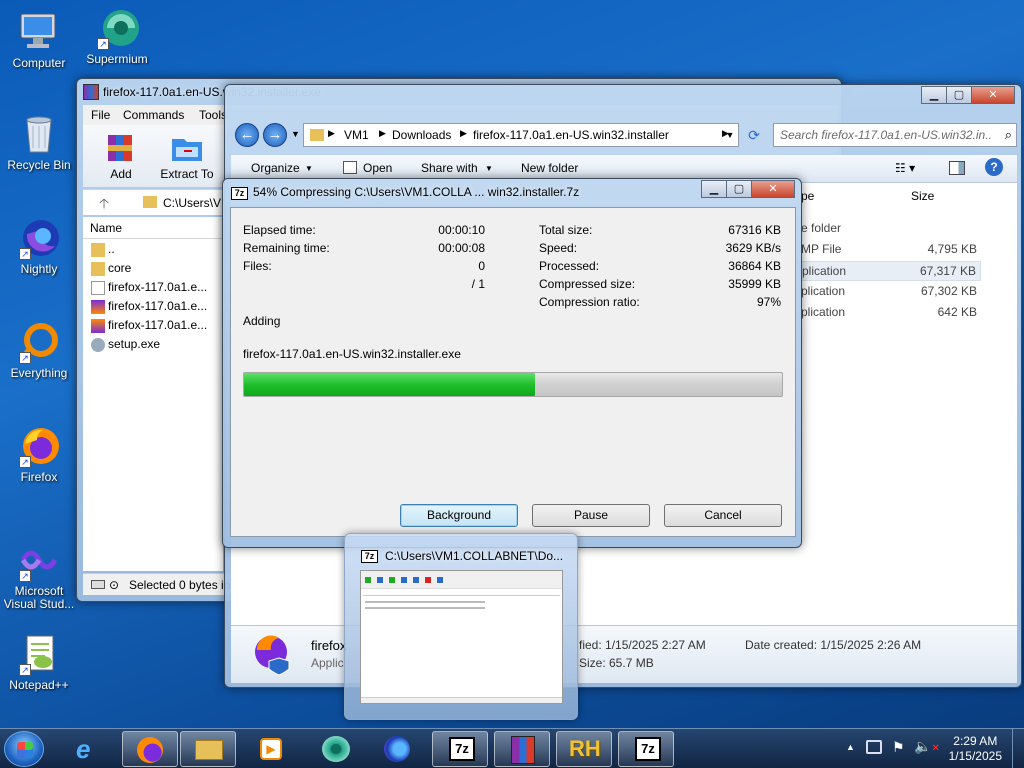  I want to click on show-hidden-icons-icon: ▲, so click(850, 747).